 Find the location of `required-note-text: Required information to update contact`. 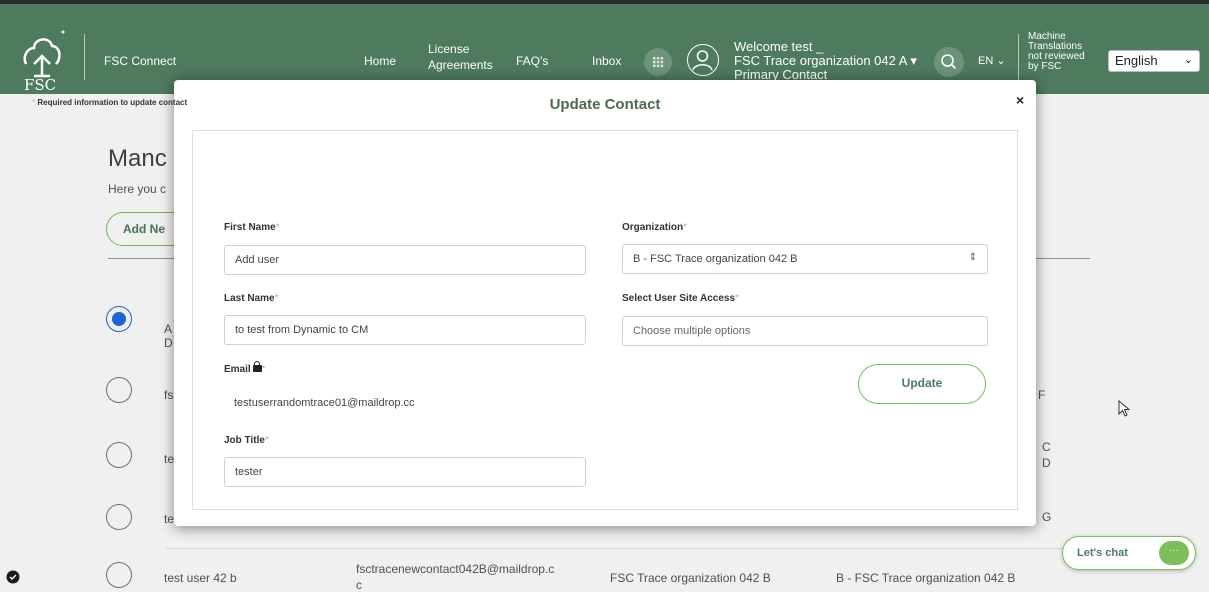

required-note-text: Required information to update contact is located at coordinates (112, 102).